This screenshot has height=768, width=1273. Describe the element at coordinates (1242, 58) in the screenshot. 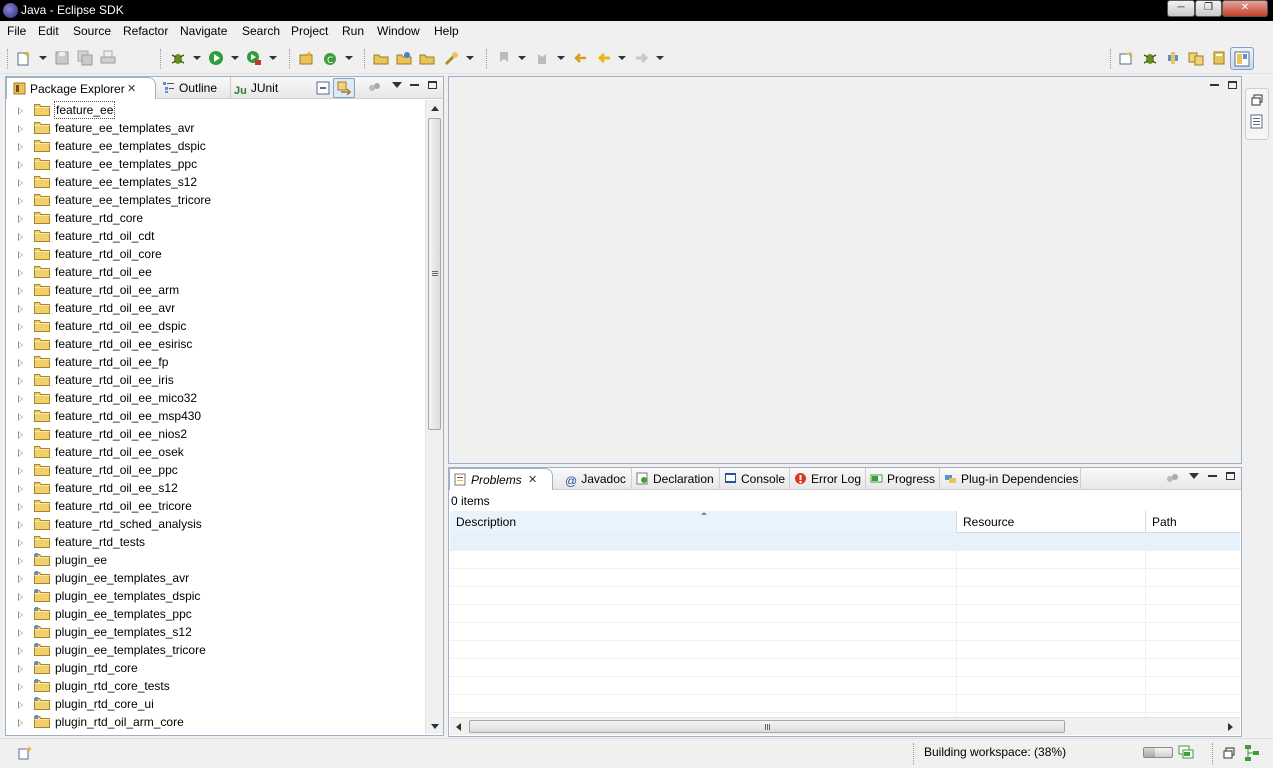

I see `java-perspective-button` at that location.